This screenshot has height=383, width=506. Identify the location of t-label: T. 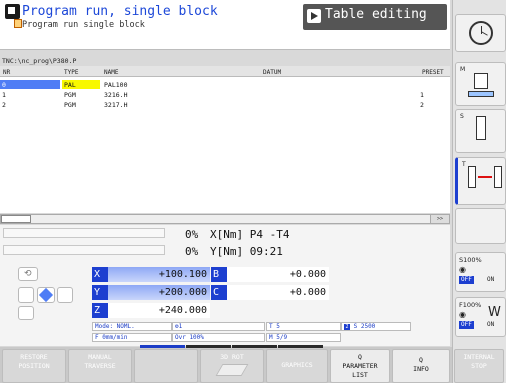
(464, 164).